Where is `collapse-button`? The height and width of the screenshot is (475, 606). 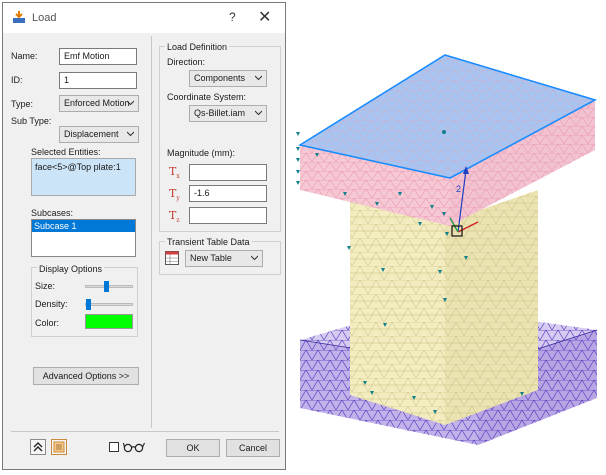 collapse-button is located at coordinates (38, 447).